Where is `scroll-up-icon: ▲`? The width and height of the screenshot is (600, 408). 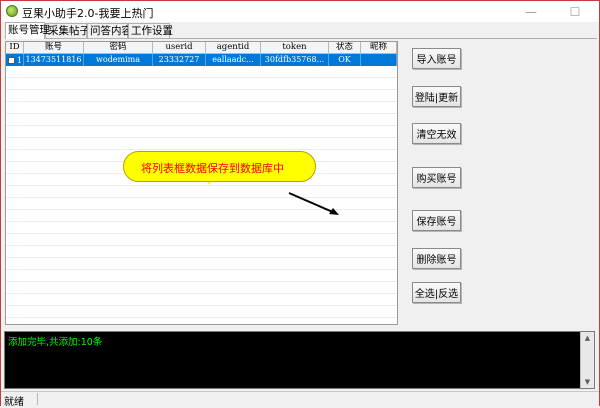 scroll-up-icon: ▲ is located at coordinates (587, 338).